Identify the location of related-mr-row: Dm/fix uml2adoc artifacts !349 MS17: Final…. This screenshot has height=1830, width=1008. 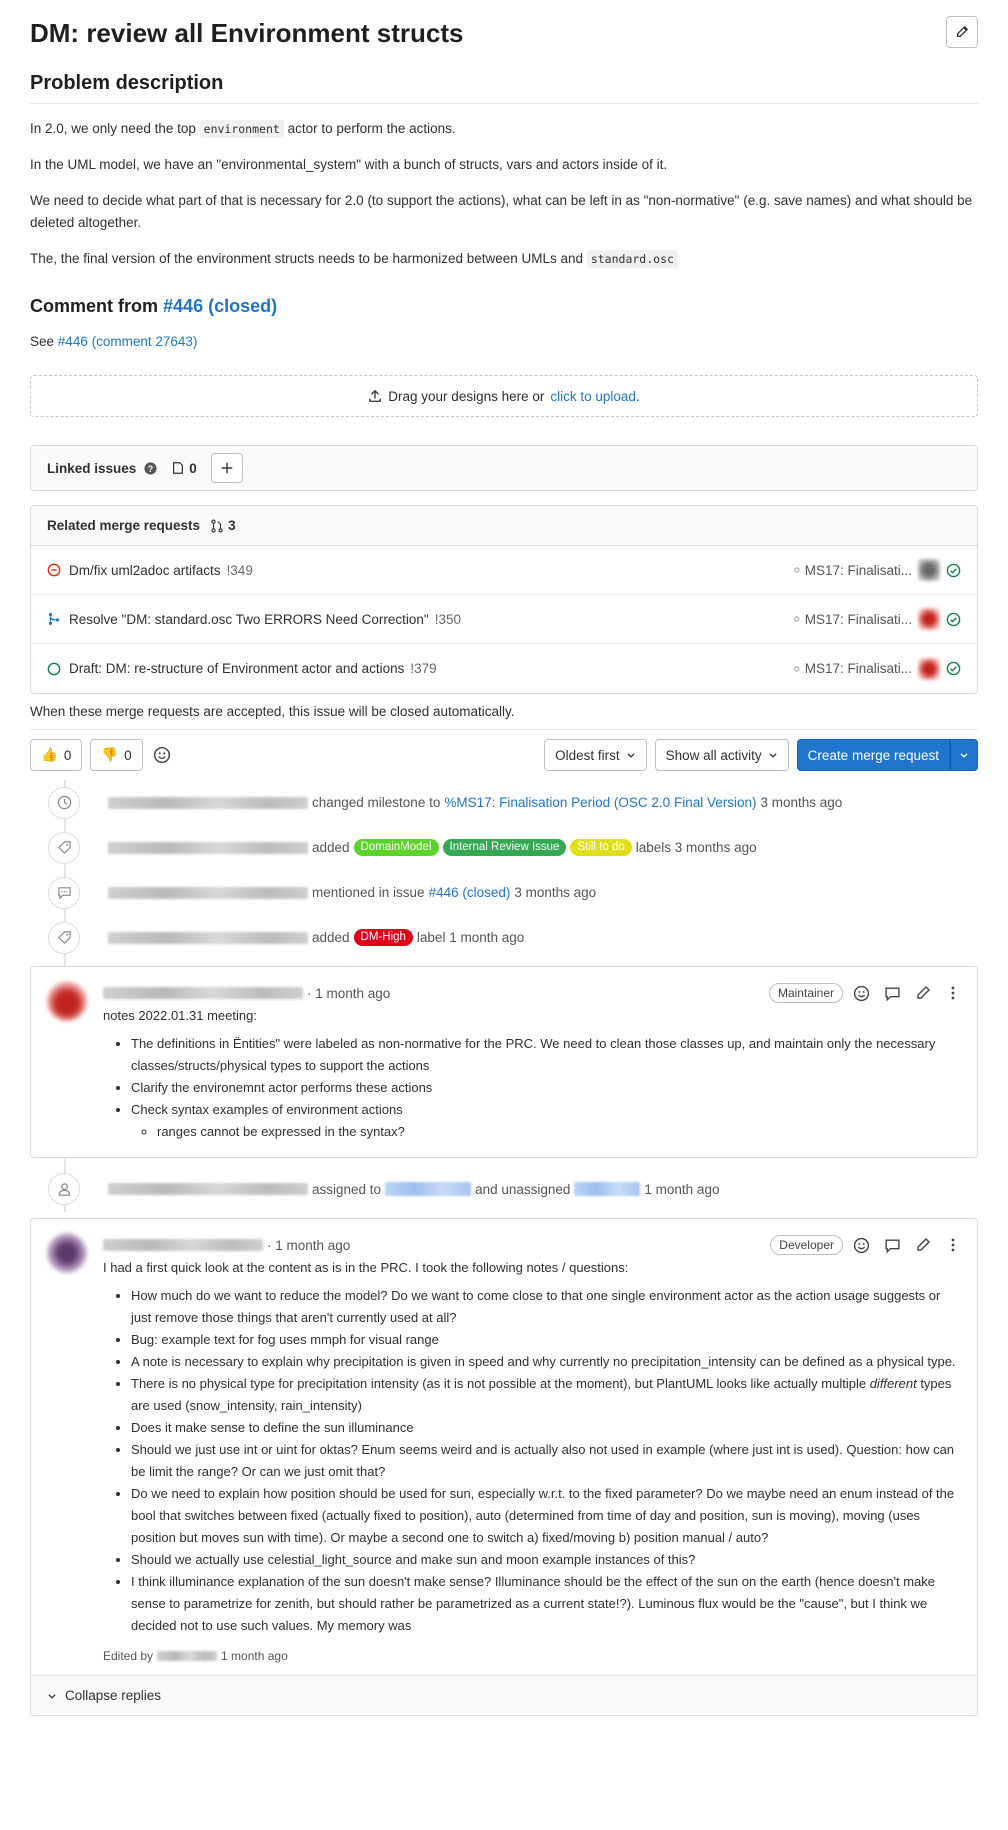
(504, 570).